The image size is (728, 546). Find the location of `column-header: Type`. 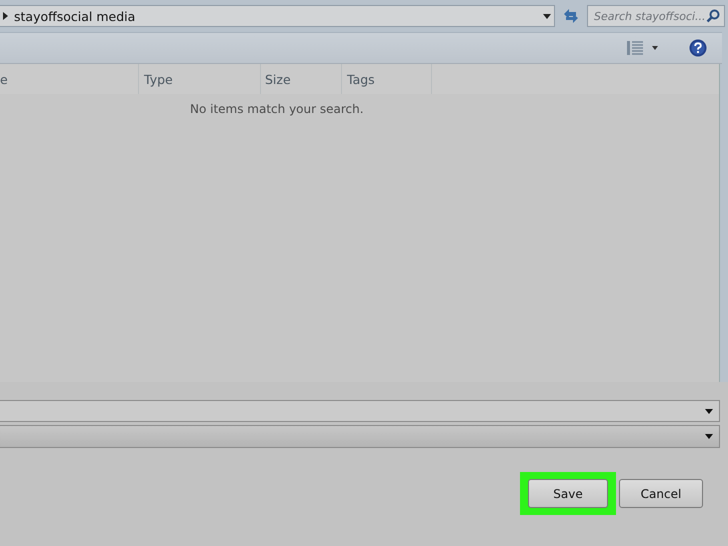

column-header: Type is located at coordinates (200, 79).